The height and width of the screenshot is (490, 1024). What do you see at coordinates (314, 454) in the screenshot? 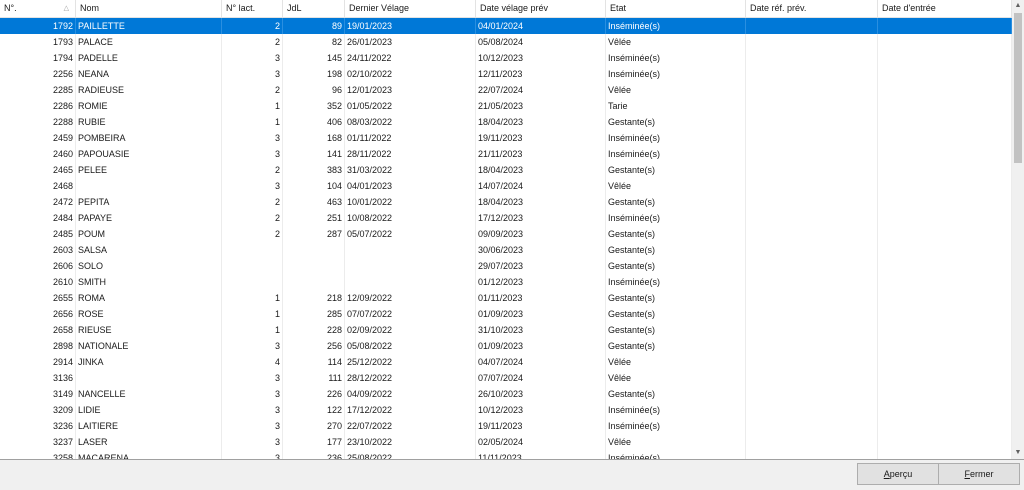
I see `cell-jdl: 236` at bounding box center [314, 454].